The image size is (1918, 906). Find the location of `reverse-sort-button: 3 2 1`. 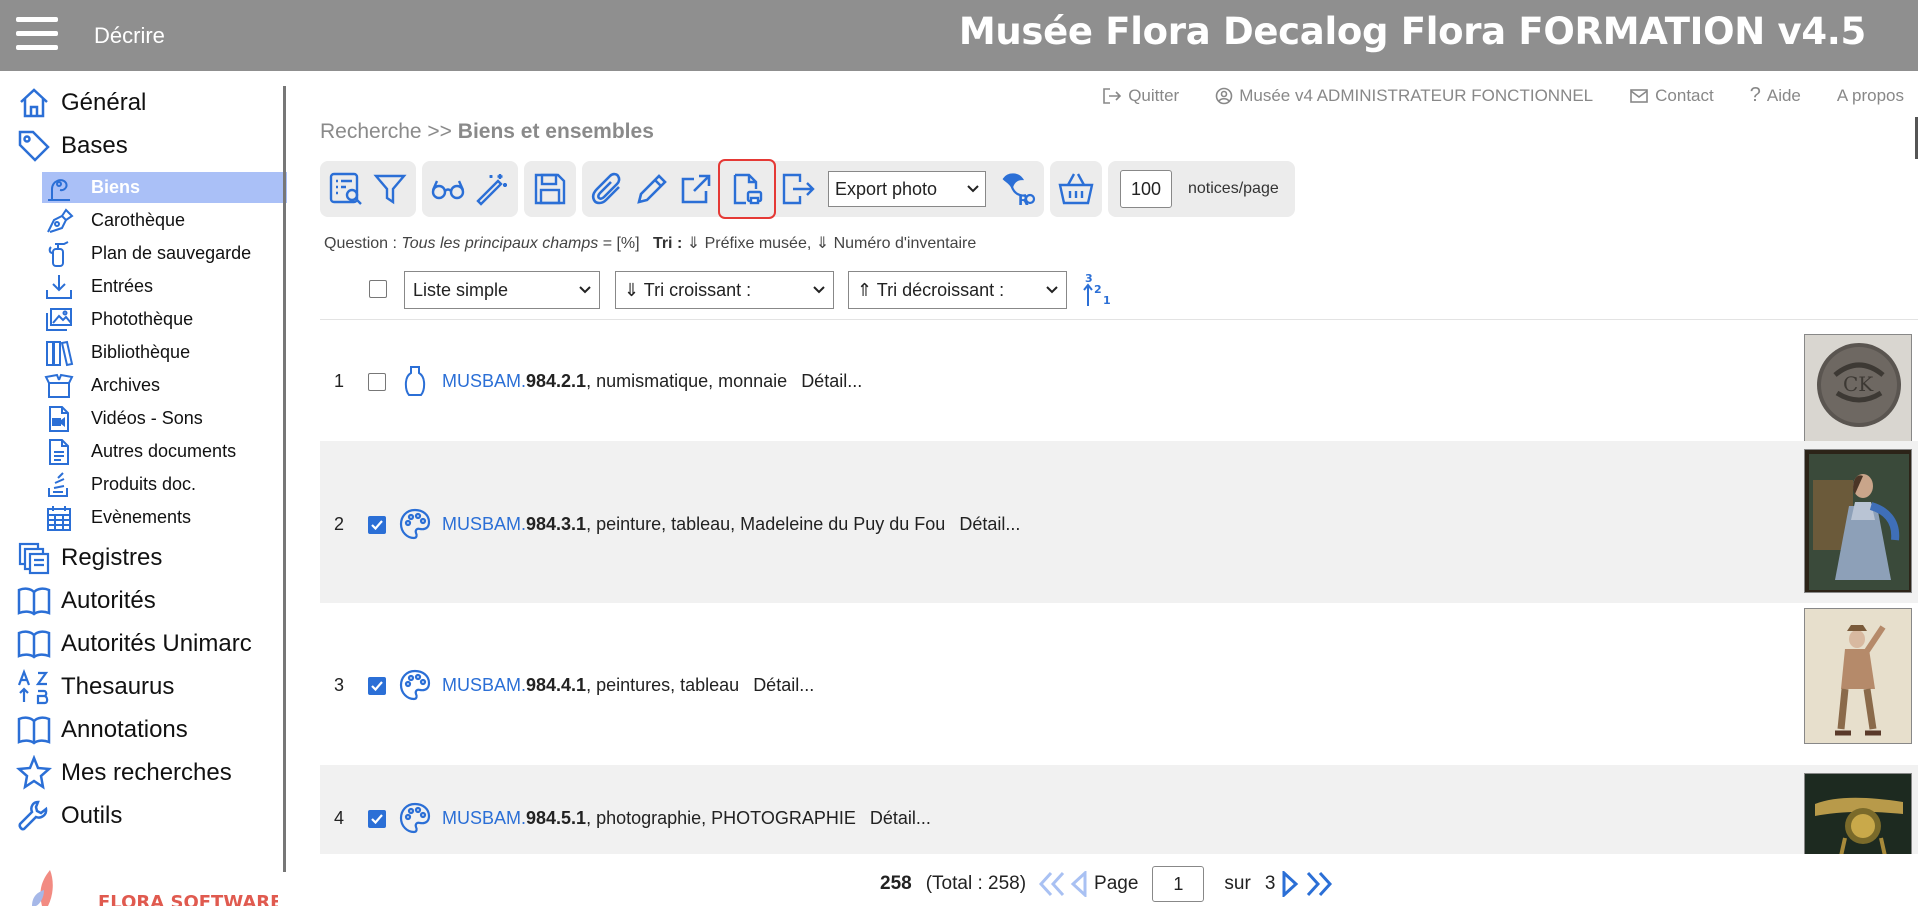

reverse-sort-button: 3 2 1 is located at coordinates (1098, 289).